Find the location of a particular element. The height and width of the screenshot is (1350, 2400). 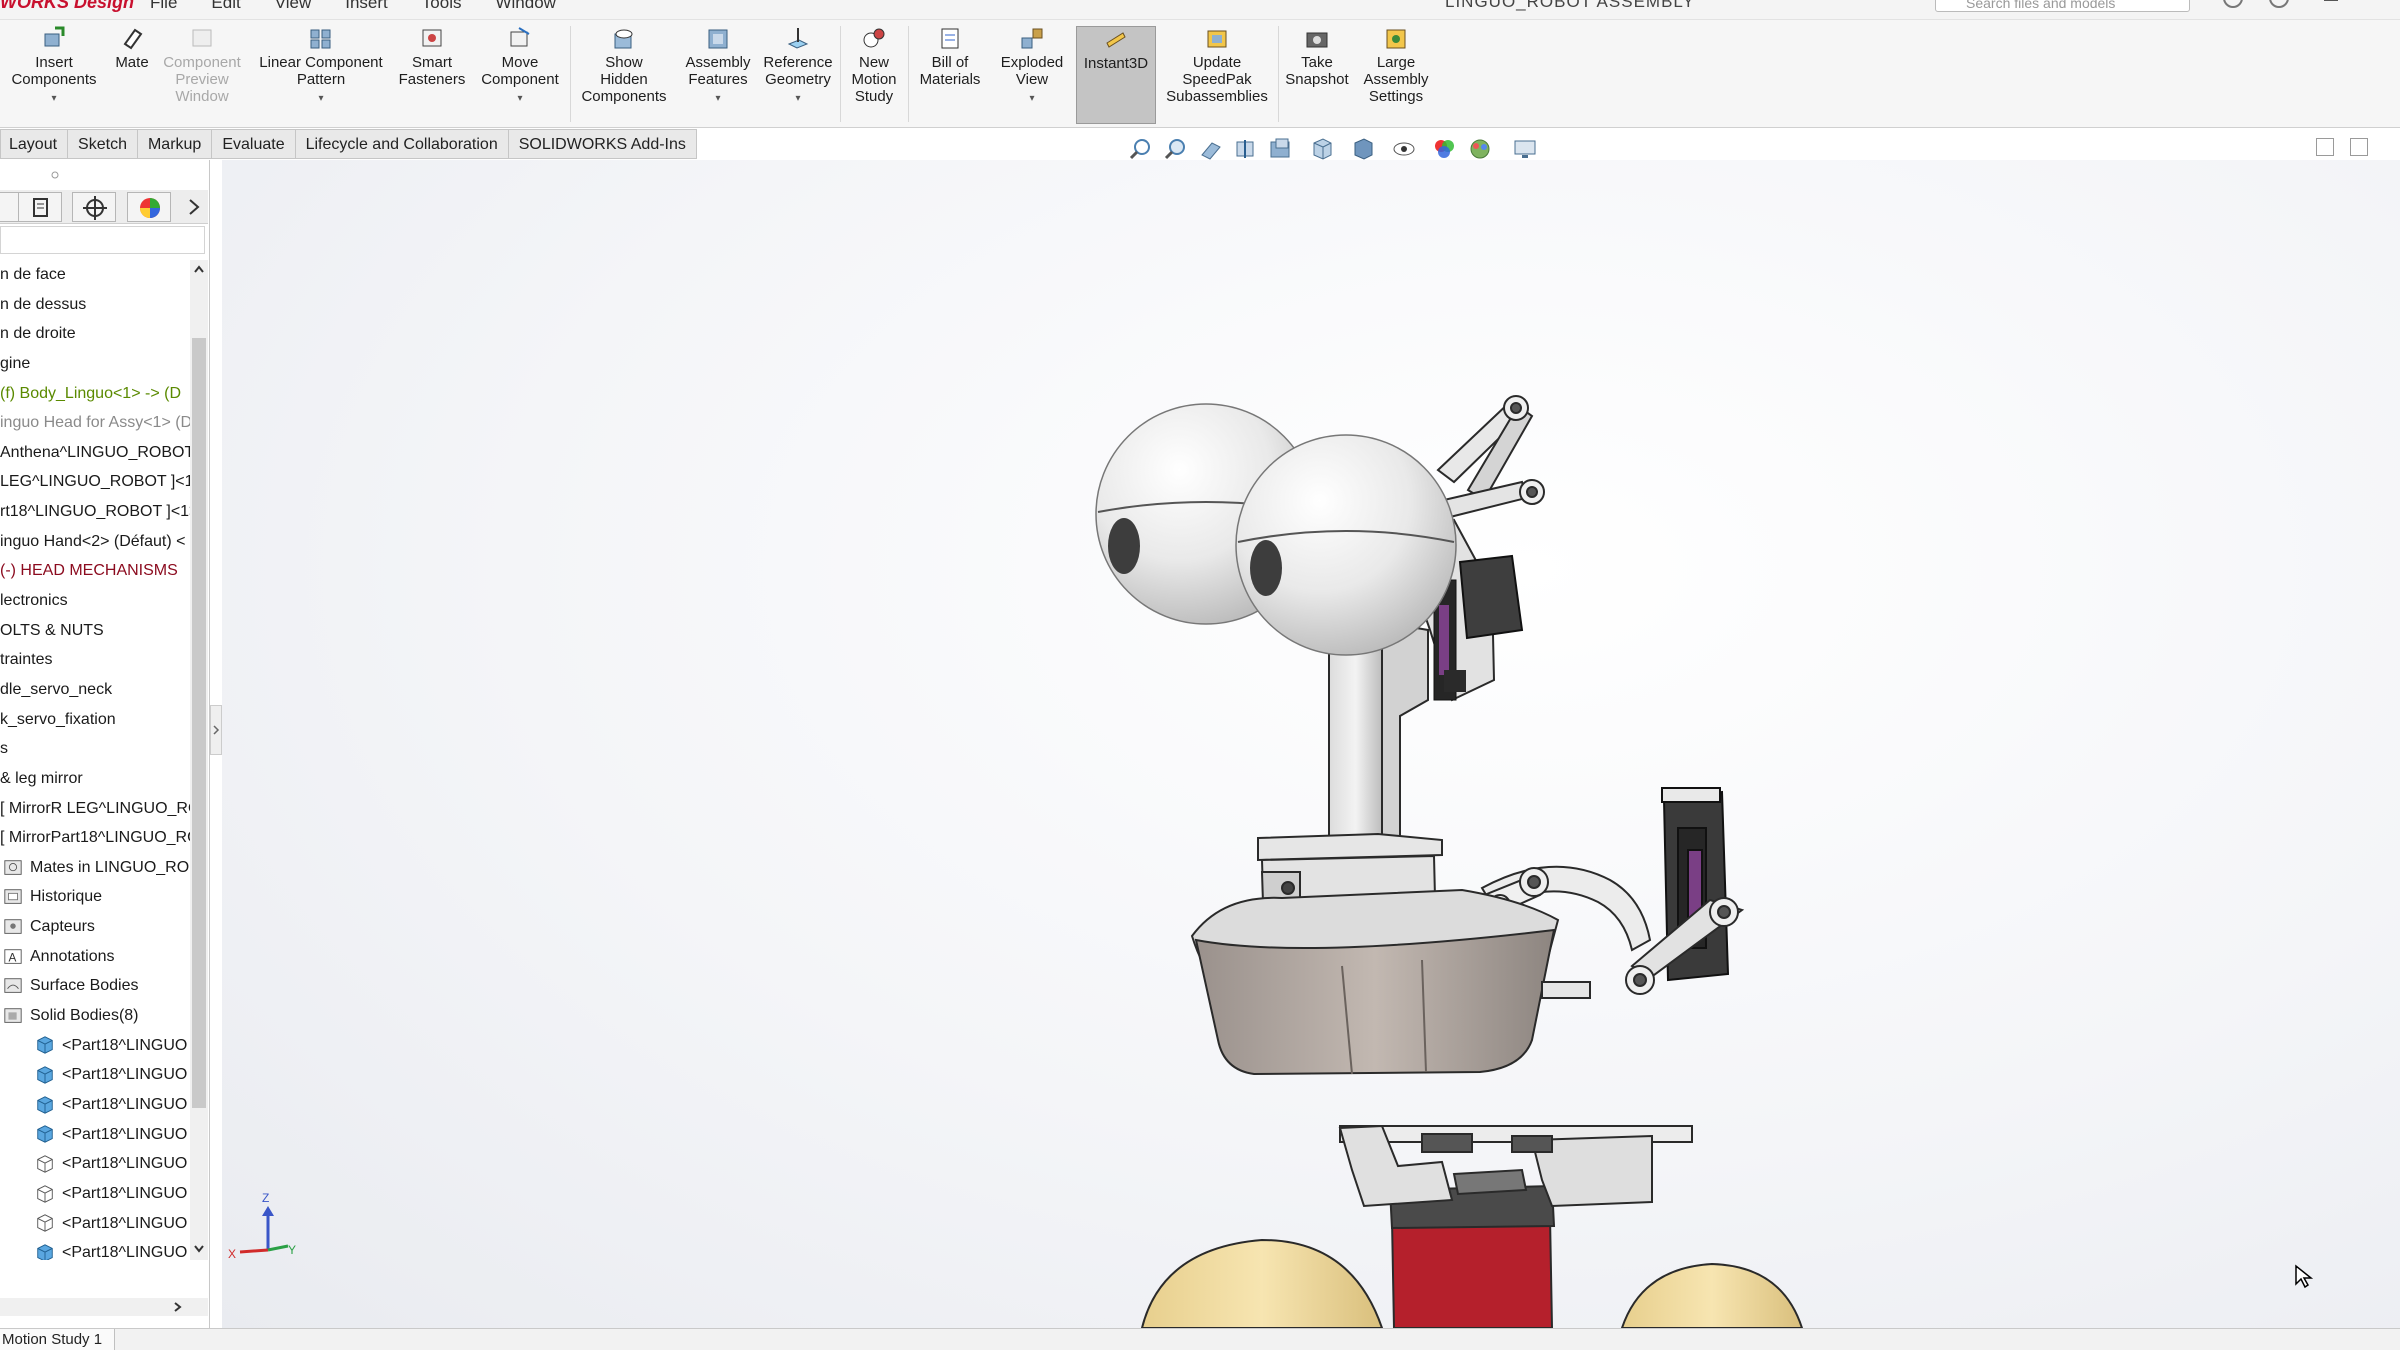

tree-item: inguo Head for Assy<1> (D is located at coordinates (95, 423).